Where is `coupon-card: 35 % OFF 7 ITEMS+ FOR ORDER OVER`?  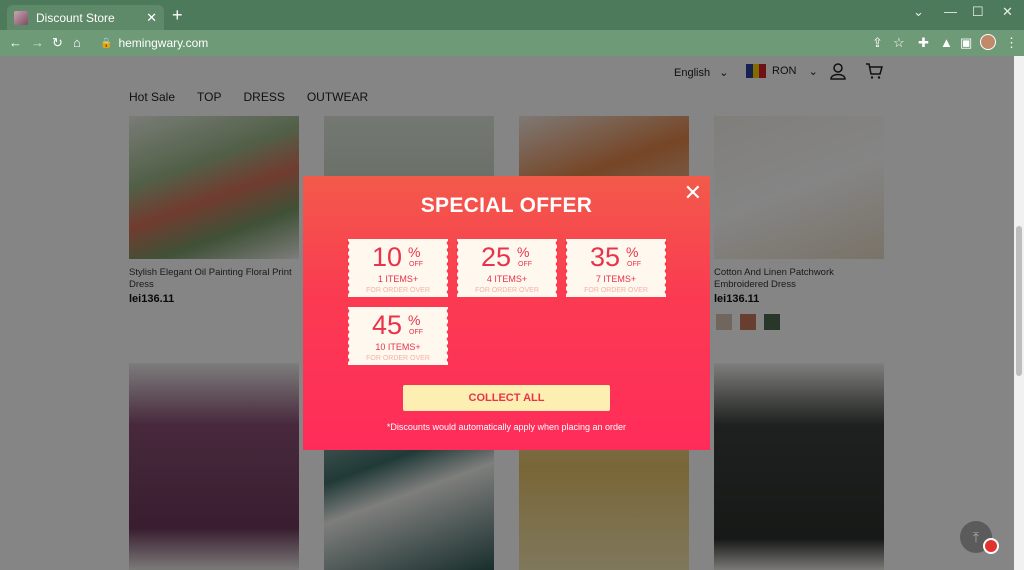
coupon-card: 35 % OFF 7 ITEMS+ FOR ORDER OVER is located at coordinates (616, 268).